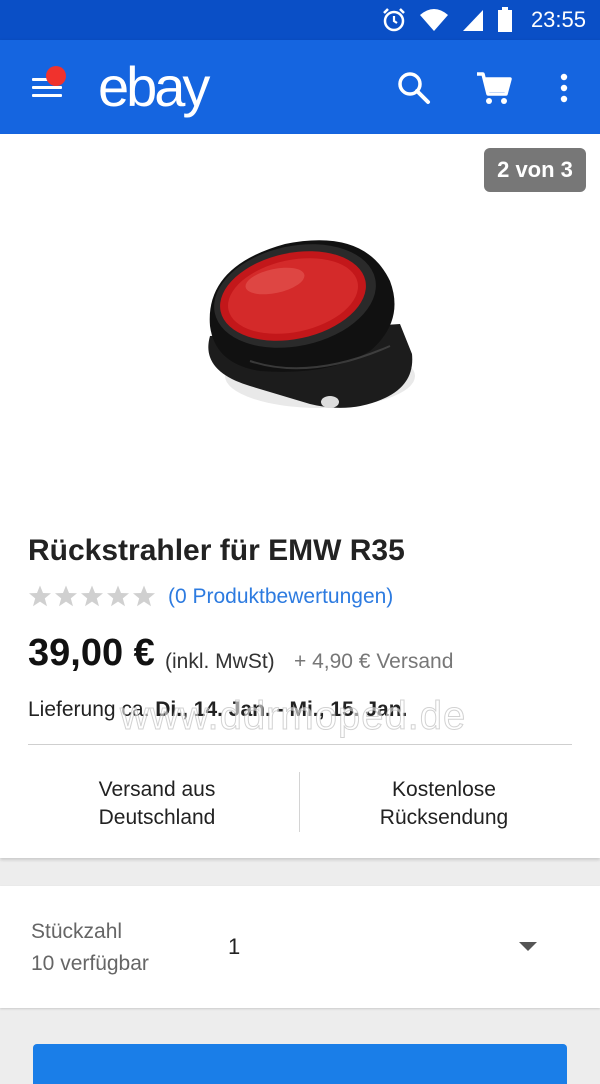 Image resolution: width=600 pixels, height=1084 pixels. I want to click on buy-now-button, so click(300, 1064).